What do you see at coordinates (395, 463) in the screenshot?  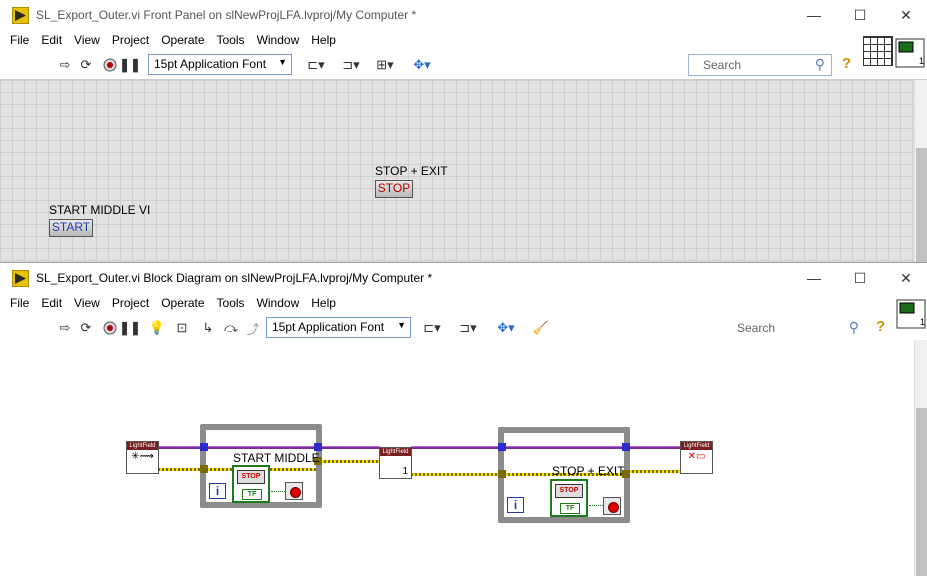 I see `lightfield-middle-node: LightField 1` at bounding box center [395, 463].